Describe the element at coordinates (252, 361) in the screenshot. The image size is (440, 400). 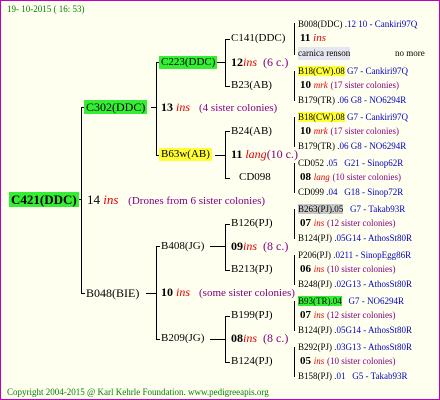
I see `b124c-node: B124(PJ)` at that location.